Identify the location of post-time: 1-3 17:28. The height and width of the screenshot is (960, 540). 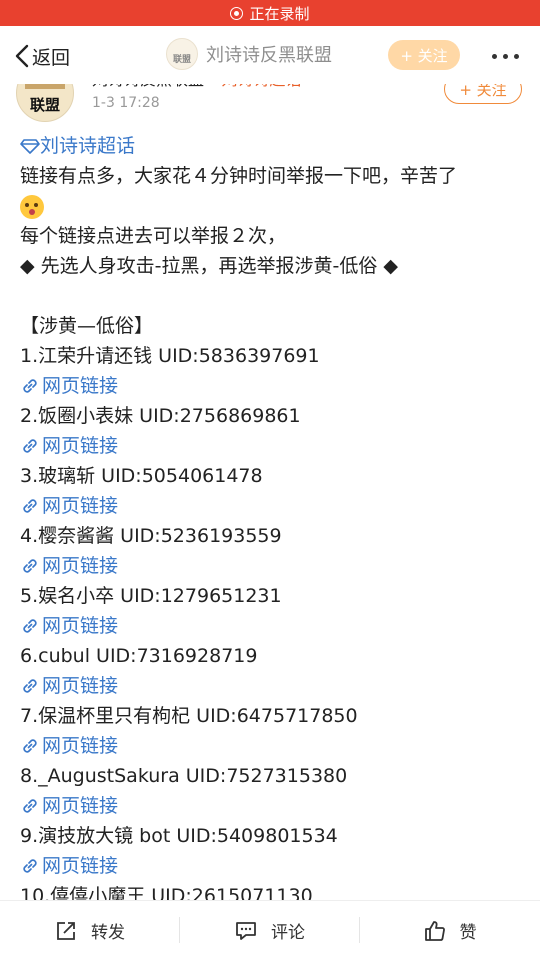
(126, 103).